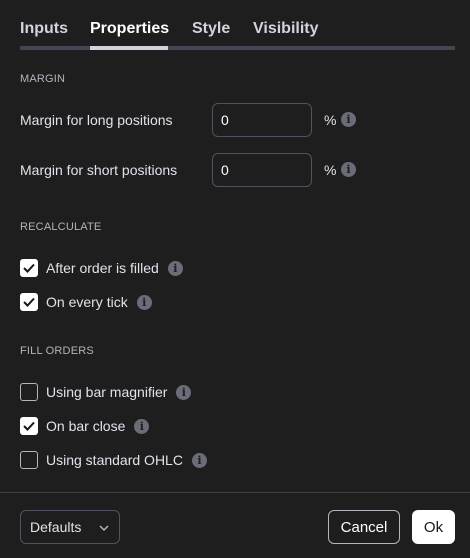 The width and height of the screenshot is (470, 558). Describe the element at coordinates (330, 170) in the screenshot. I see `margin-short-unit: %` at that location.